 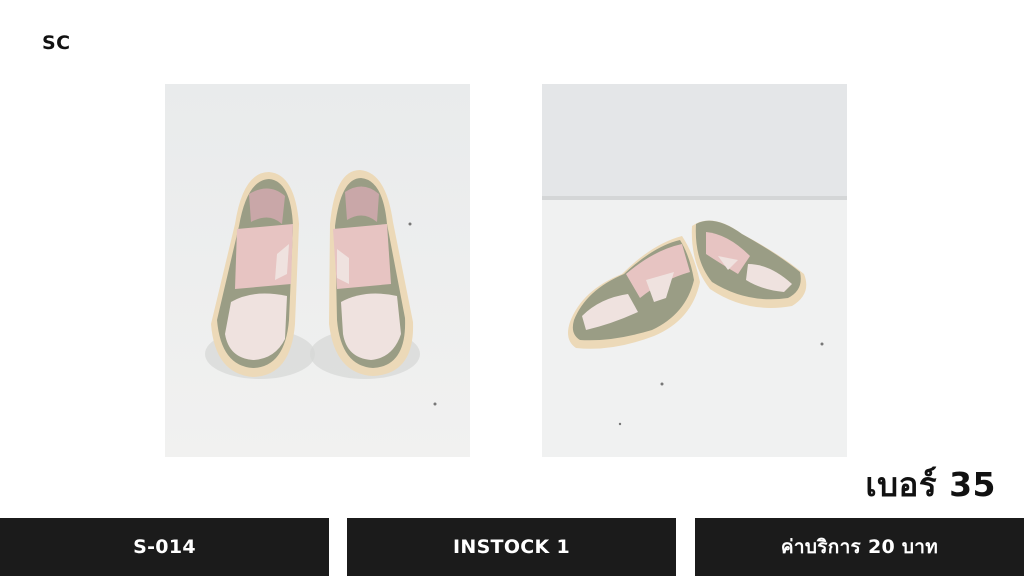 I want to click on stock-bar: INSTOCK 1, so click(x=511, y=547).